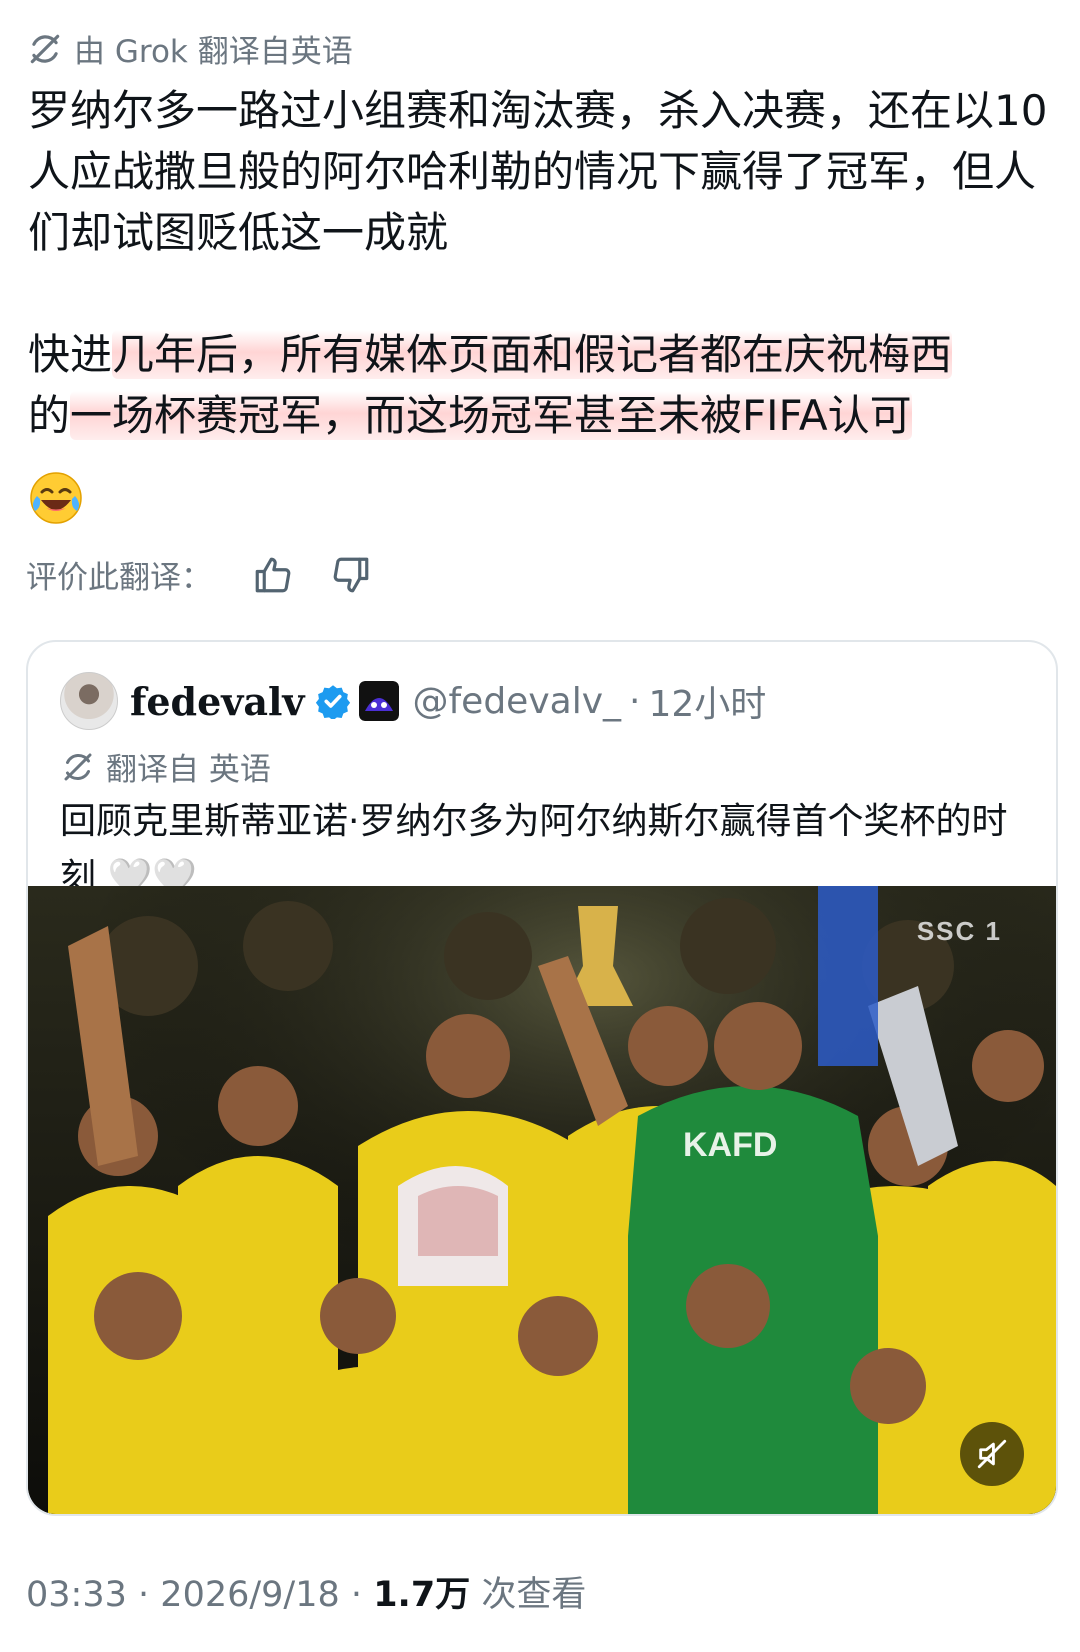  I want to click on post-paragraph-2-start: 快进, so click(70, 354).